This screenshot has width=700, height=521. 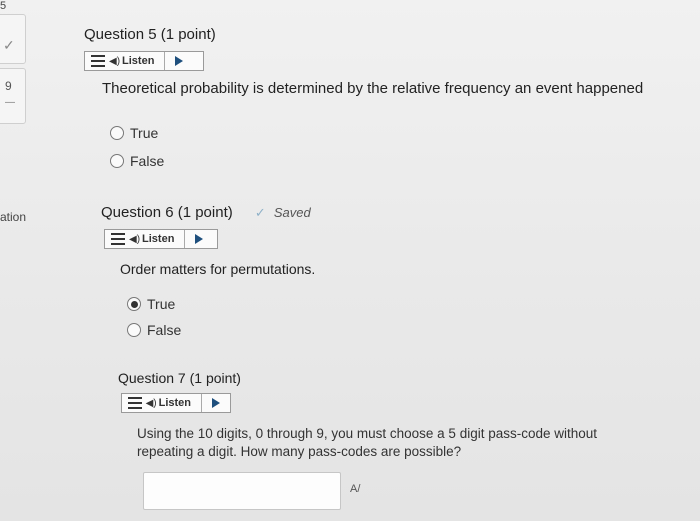 What do you see at coordinates (179, 378) in the screenshot?
I see `question-title: Question 7 (1 point)` at bounding box center [179, 378].